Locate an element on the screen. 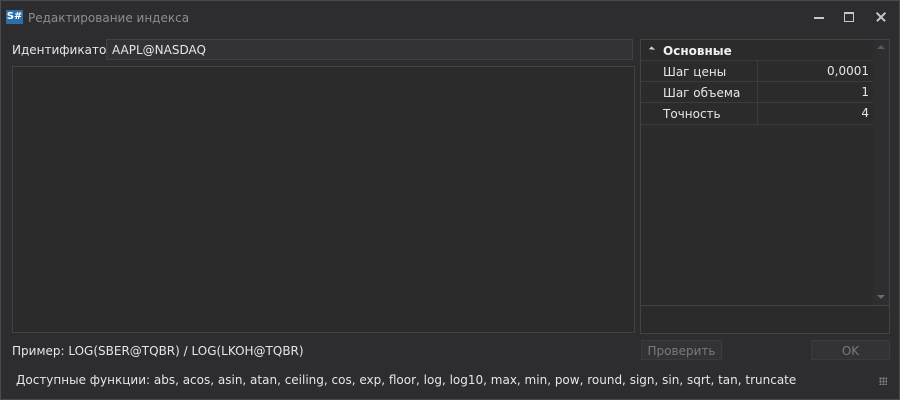 The height and width of the screenshot is (400, 900). check-button: Проверить is located at coordinates (681, 350).